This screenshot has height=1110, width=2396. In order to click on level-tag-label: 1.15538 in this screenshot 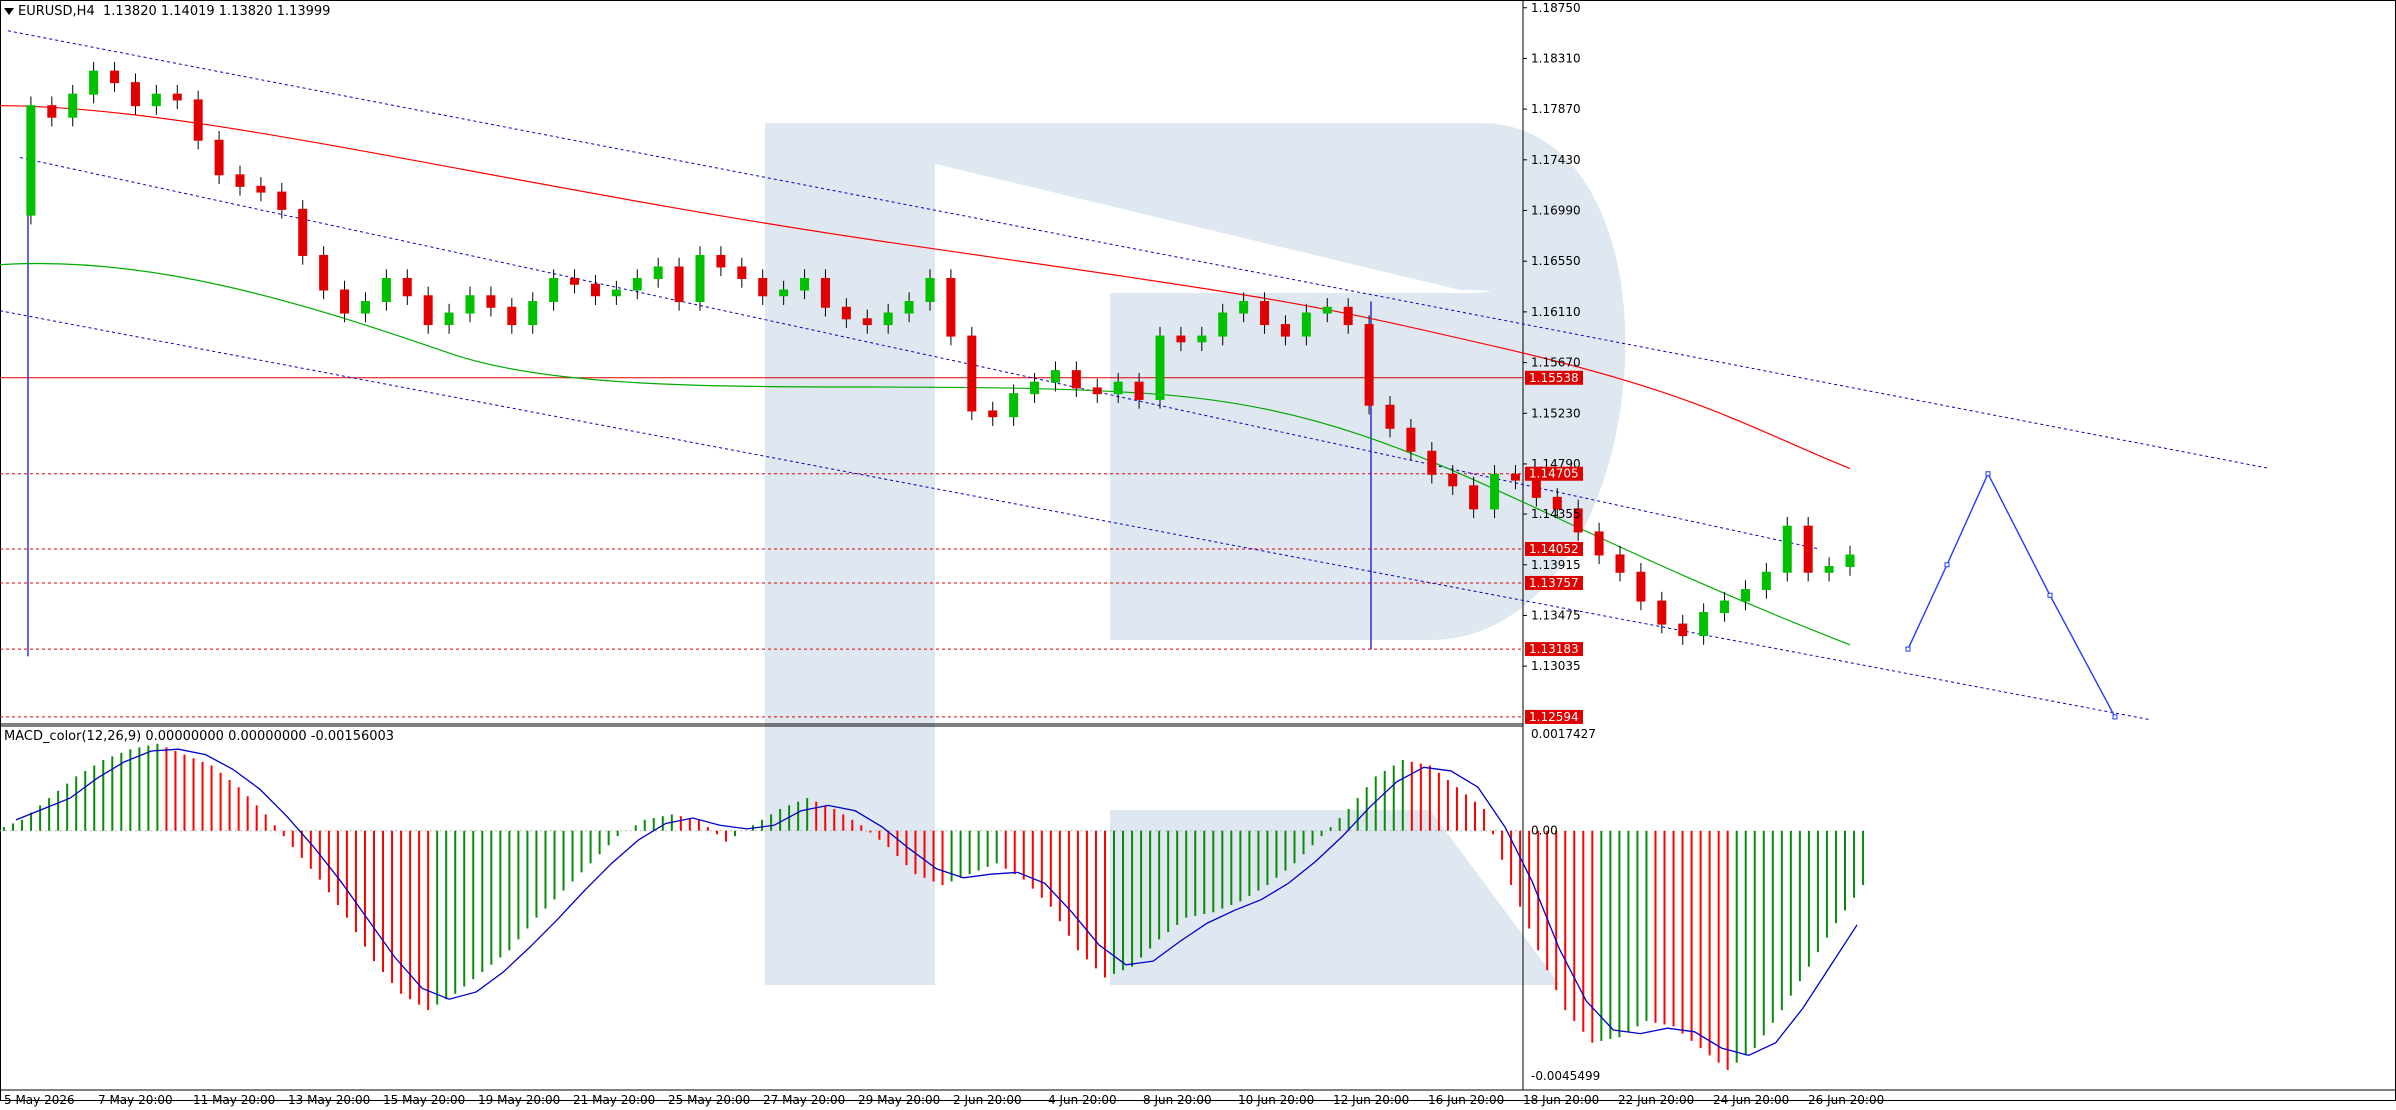, I will do `click(1554, 378)`.